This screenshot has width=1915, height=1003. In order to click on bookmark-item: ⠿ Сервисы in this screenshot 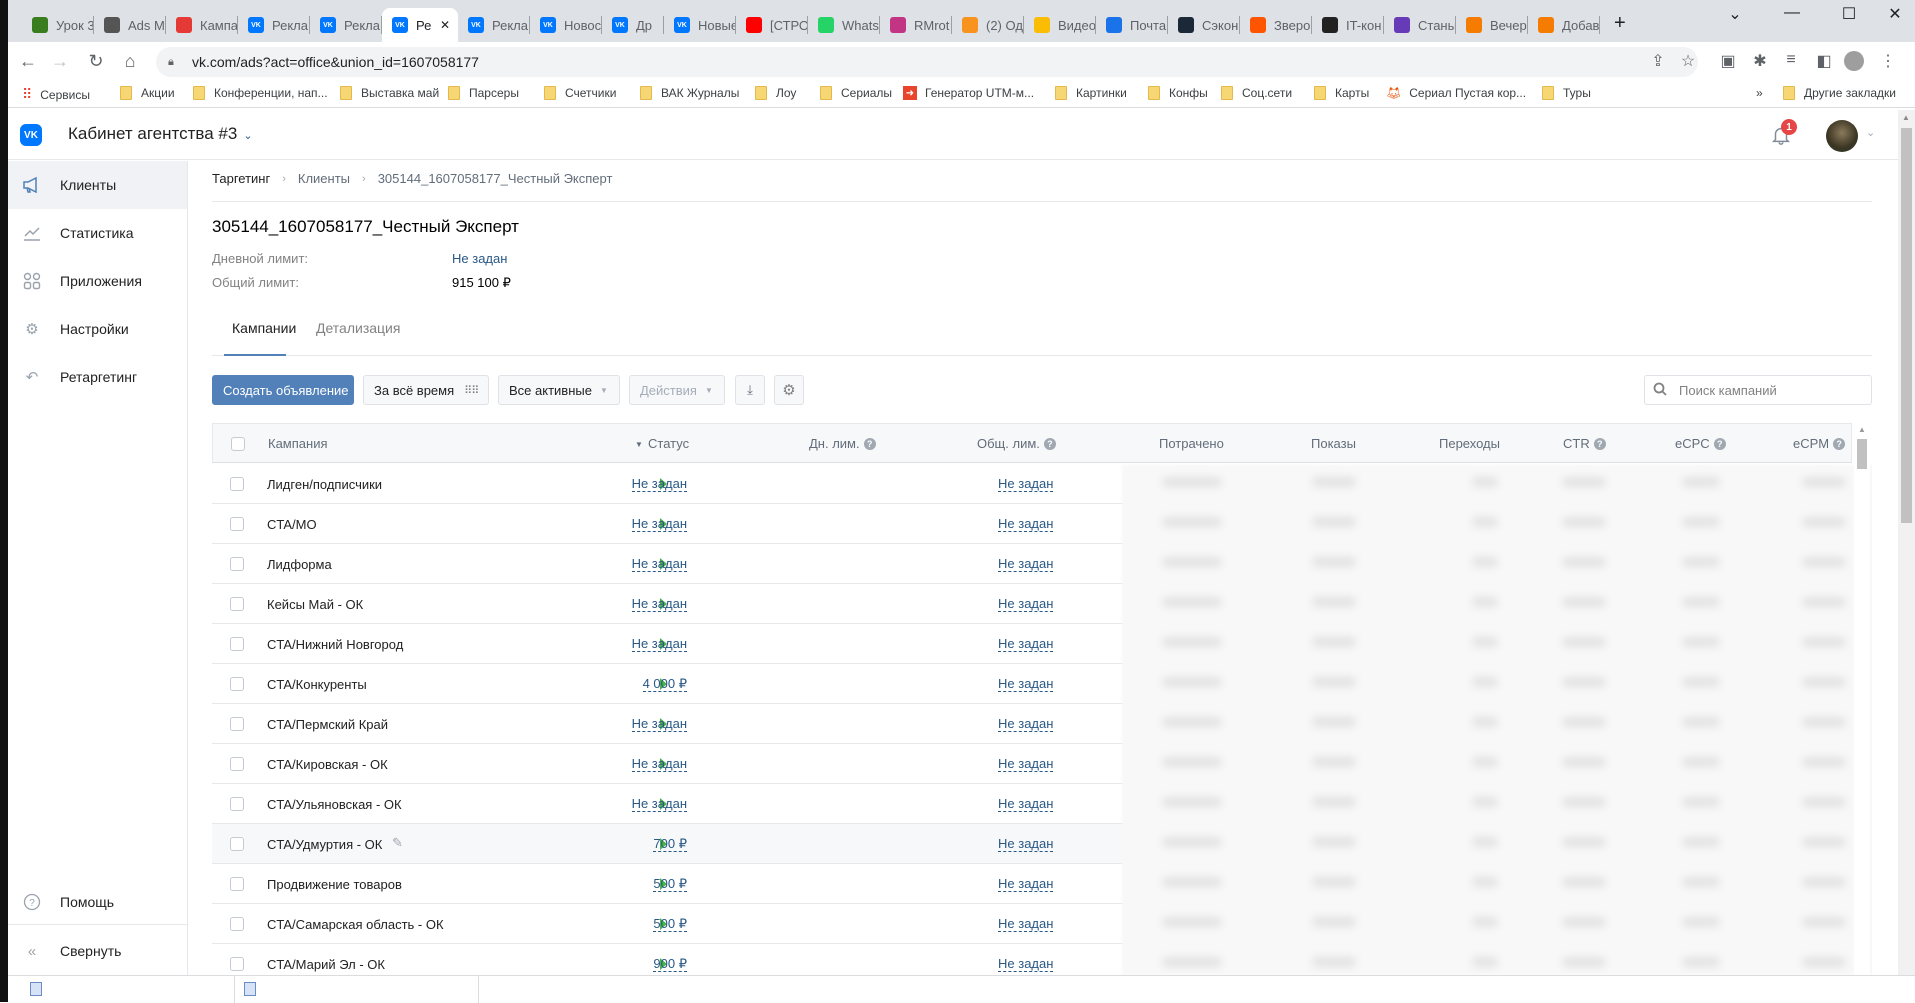, I will do `click(56, 94)`.